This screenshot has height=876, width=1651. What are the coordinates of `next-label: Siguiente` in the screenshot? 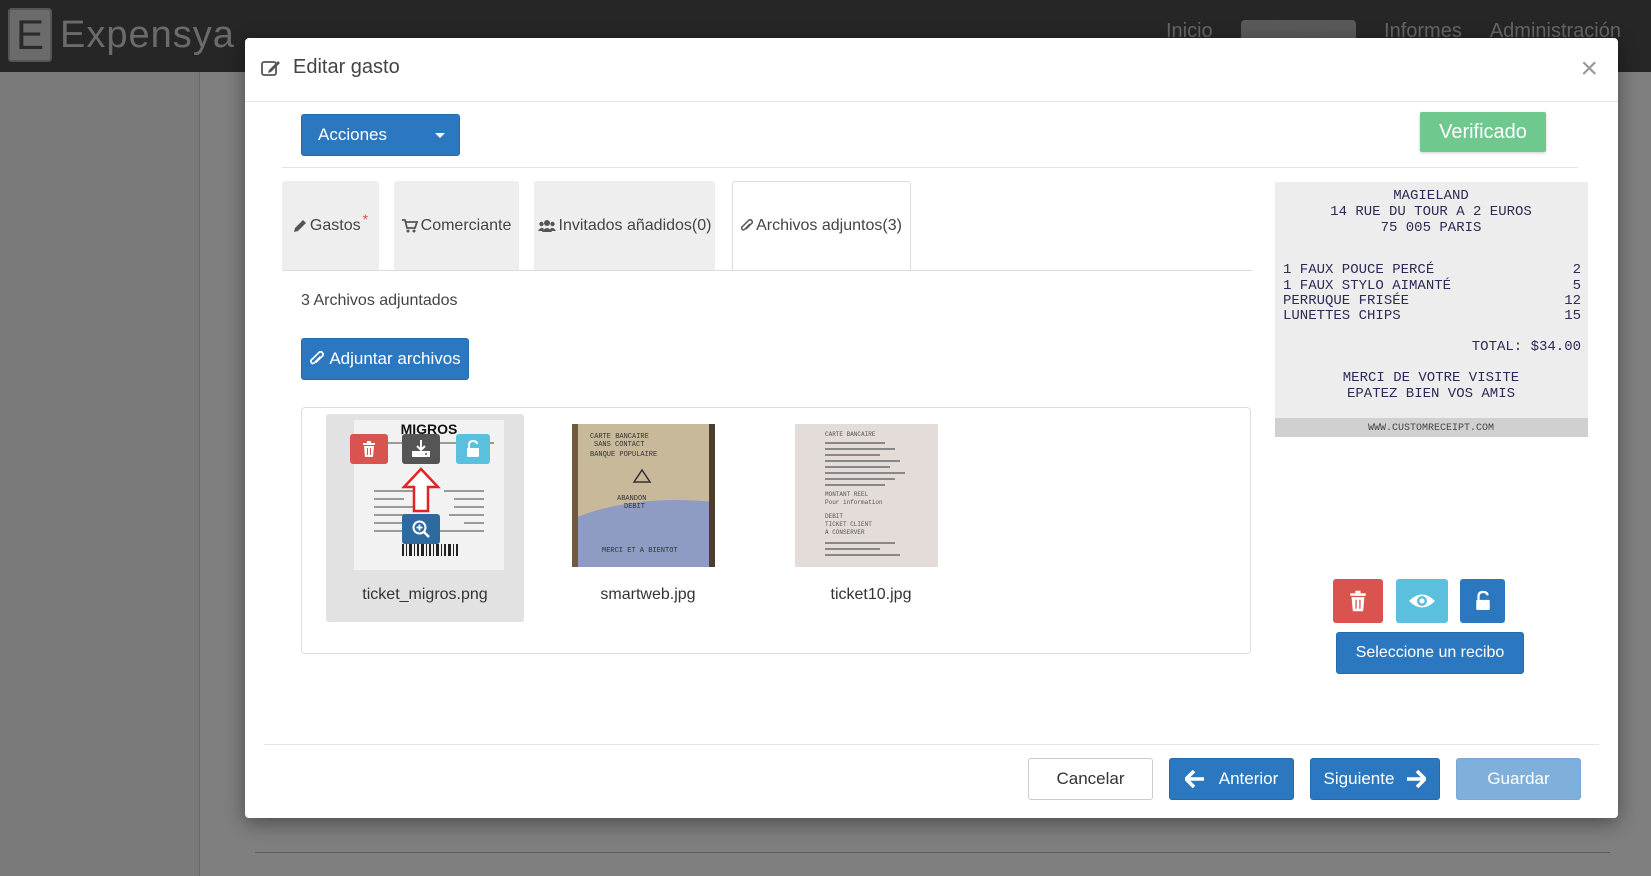 It's located at (1359, 778).